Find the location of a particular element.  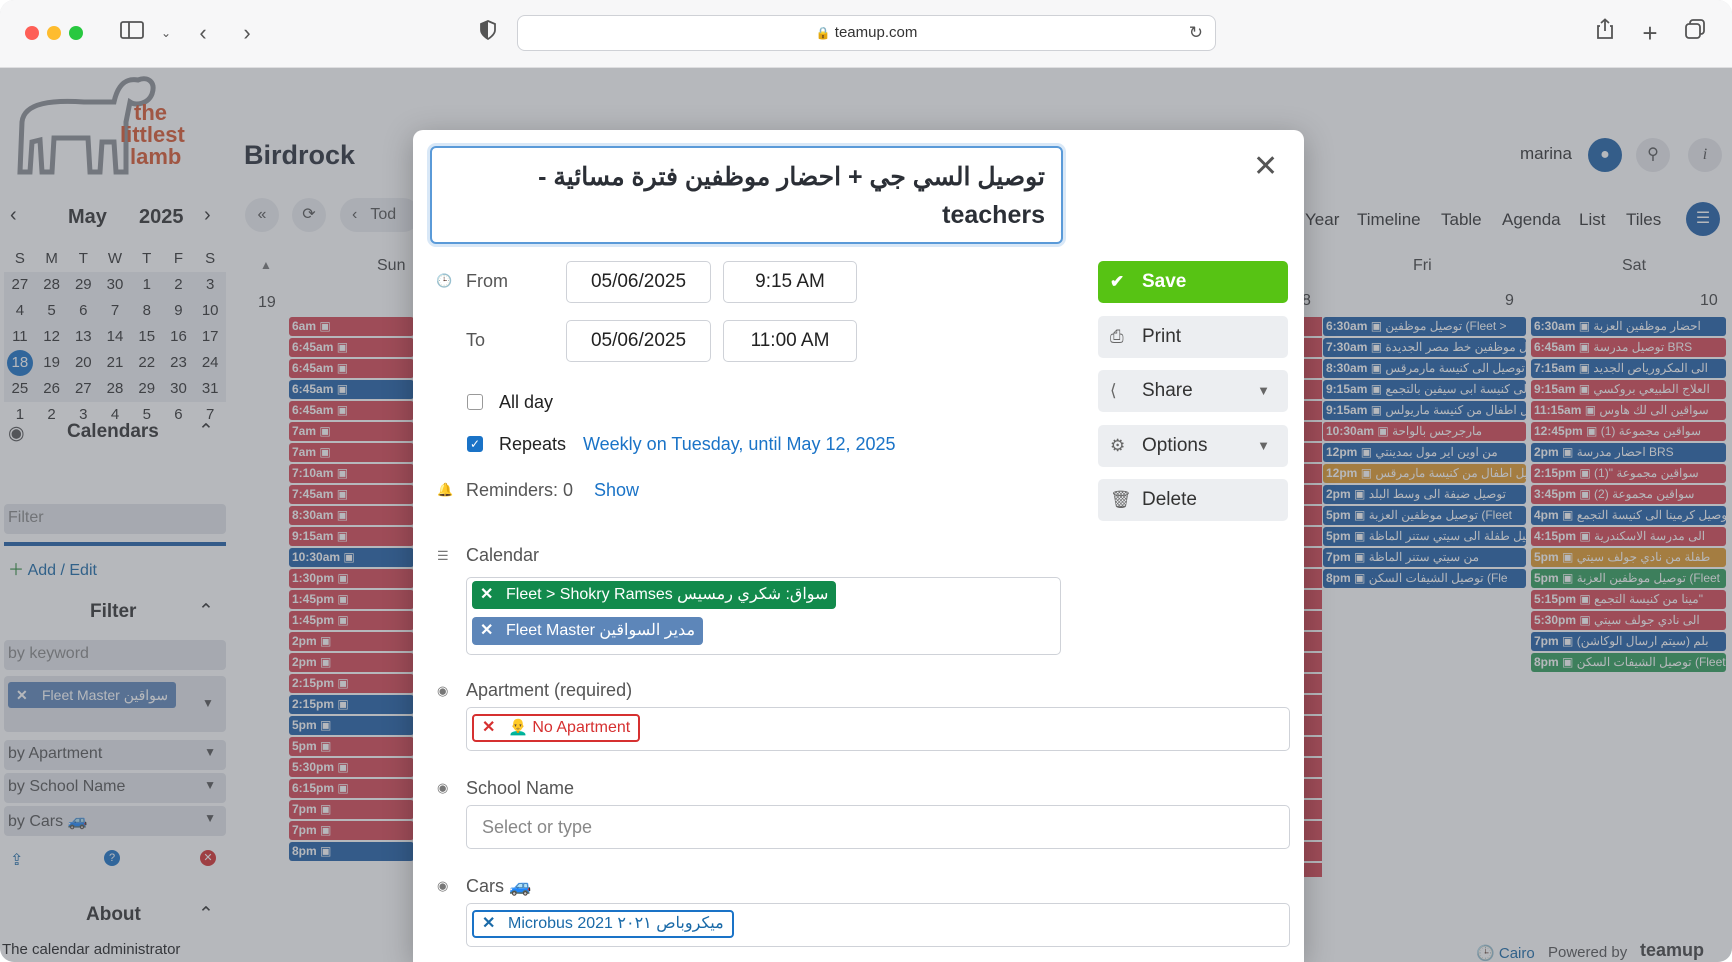

new-tab-icon: + is located at coordinates (1650, 33).